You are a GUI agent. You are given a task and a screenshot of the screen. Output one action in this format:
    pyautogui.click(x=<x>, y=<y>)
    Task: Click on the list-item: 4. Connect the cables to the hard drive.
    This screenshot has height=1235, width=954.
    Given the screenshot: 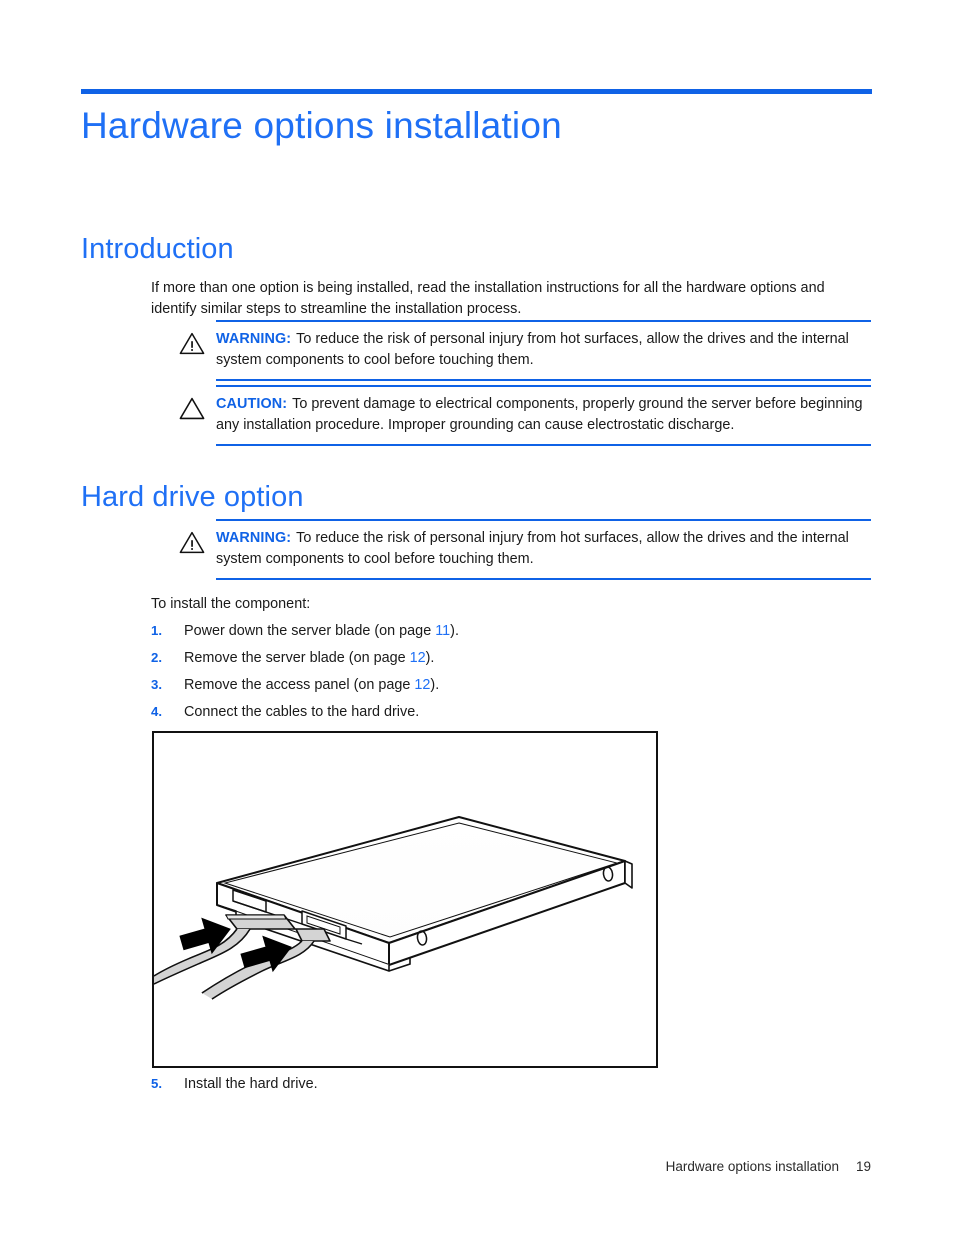 What is the action you would take?
    pyautogui.click(x=511, y=715)
    